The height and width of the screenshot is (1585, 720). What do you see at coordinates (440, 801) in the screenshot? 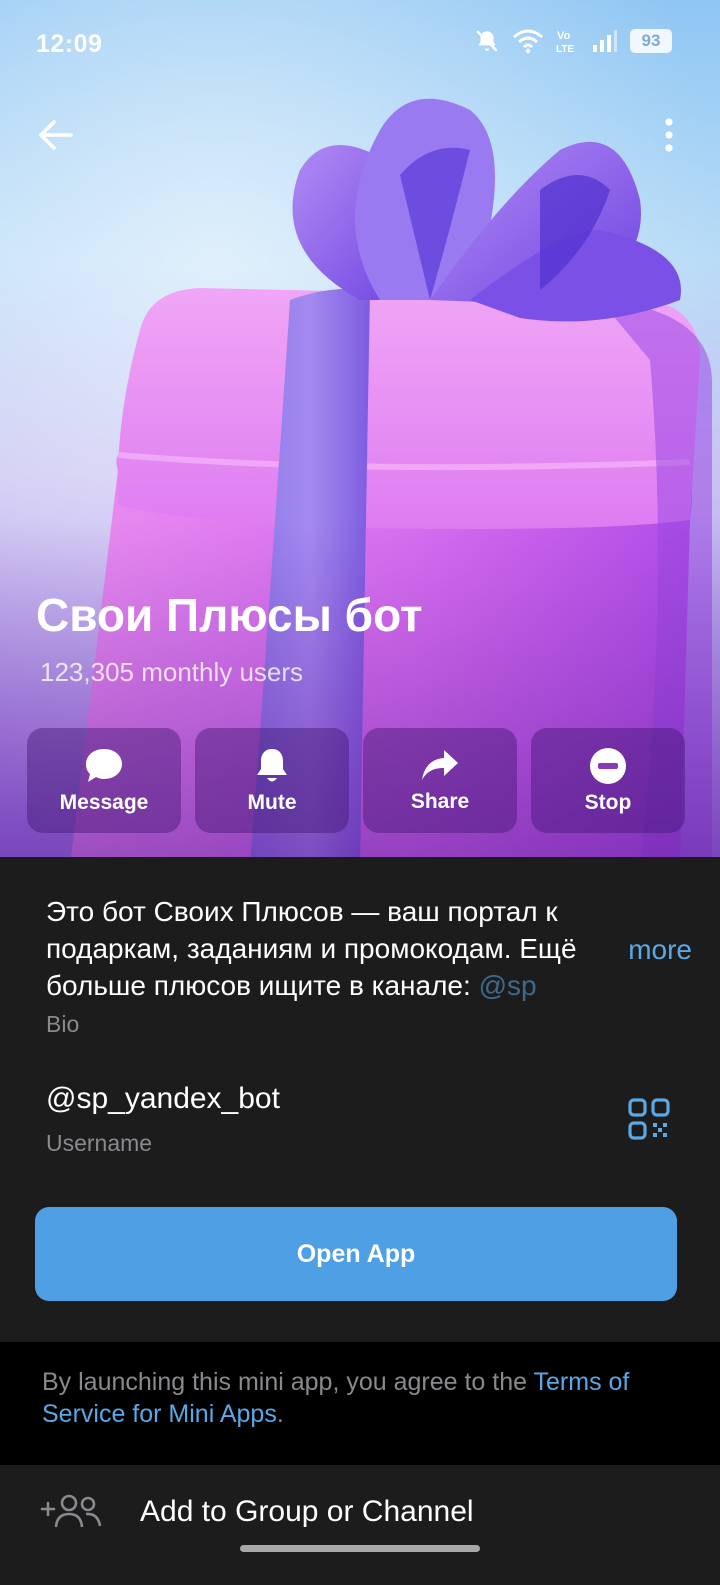
I see `share-label: Share` at bounding box center [440, 801].